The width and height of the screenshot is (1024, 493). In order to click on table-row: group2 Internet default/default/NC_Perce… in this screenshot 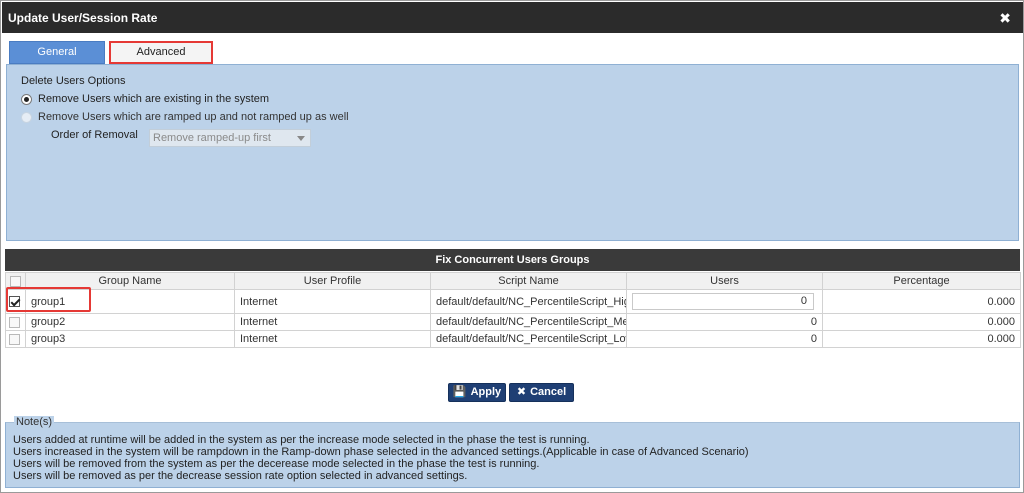, I will do `click(513, 322)`.